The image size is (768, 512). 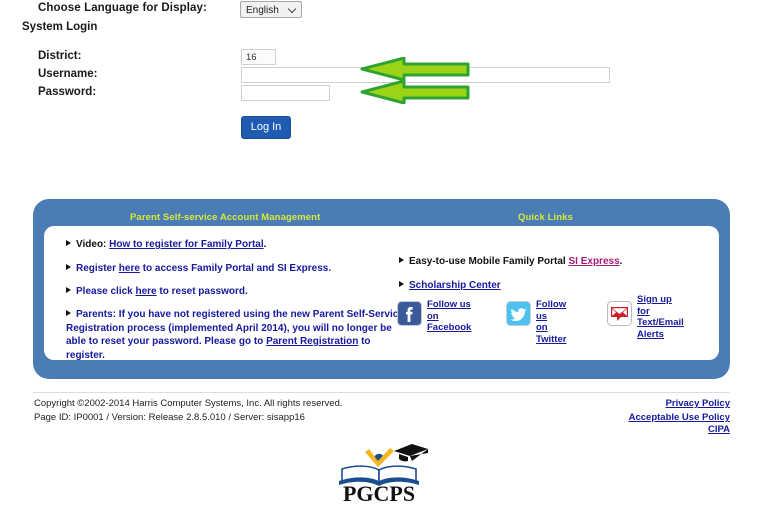 What do you see at coordinates (235, 268) in the screenshot?
I see `register-suffix: to access Family Portal and SI Express.` at bounding box center [235, 268].